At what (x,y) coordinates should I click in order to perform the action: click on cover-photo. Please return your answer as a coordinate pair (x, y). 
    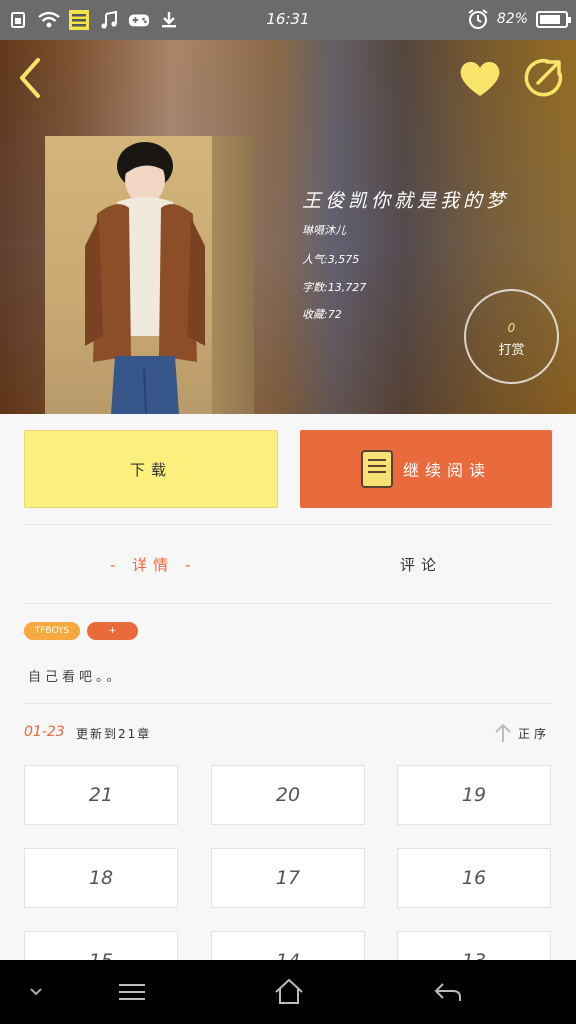
    Looking at the image, I should click on (145, 278).